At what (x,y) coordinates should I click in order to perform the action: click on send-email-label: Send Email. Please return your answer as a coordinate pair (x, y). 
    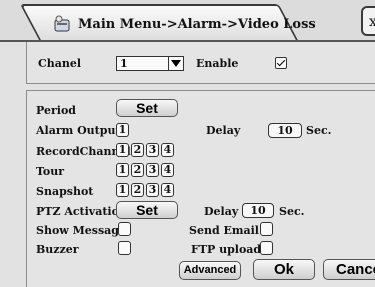
    Looking at the image, I should click on (224, 230).